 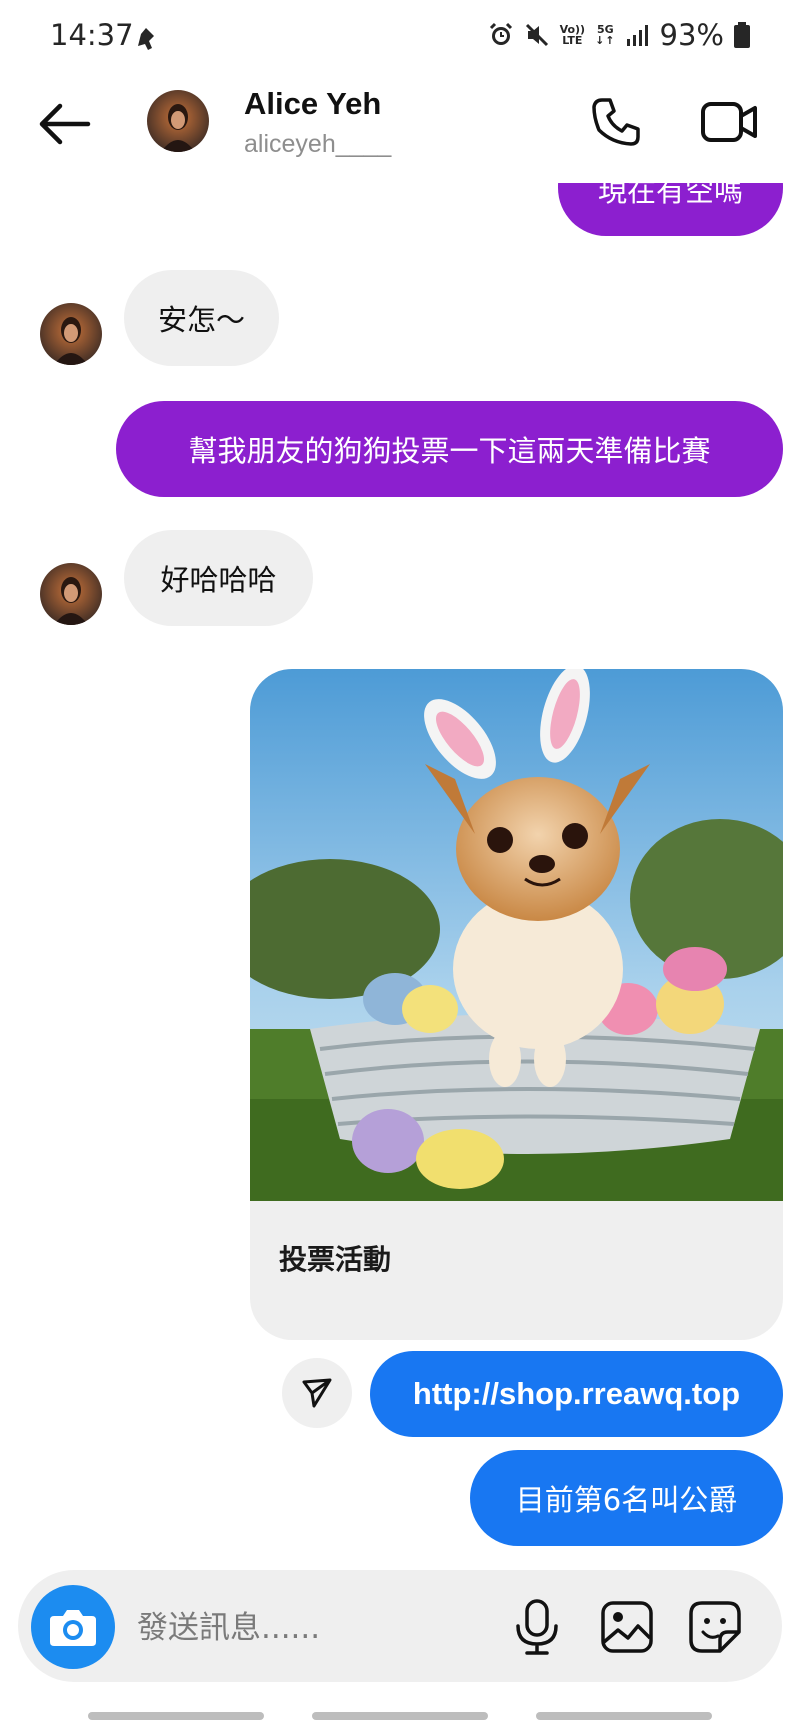 What do you see at coordinates (176, 1716) in the screenshot?
I see `nav-pill-left` at bounding box center [176, 1716].